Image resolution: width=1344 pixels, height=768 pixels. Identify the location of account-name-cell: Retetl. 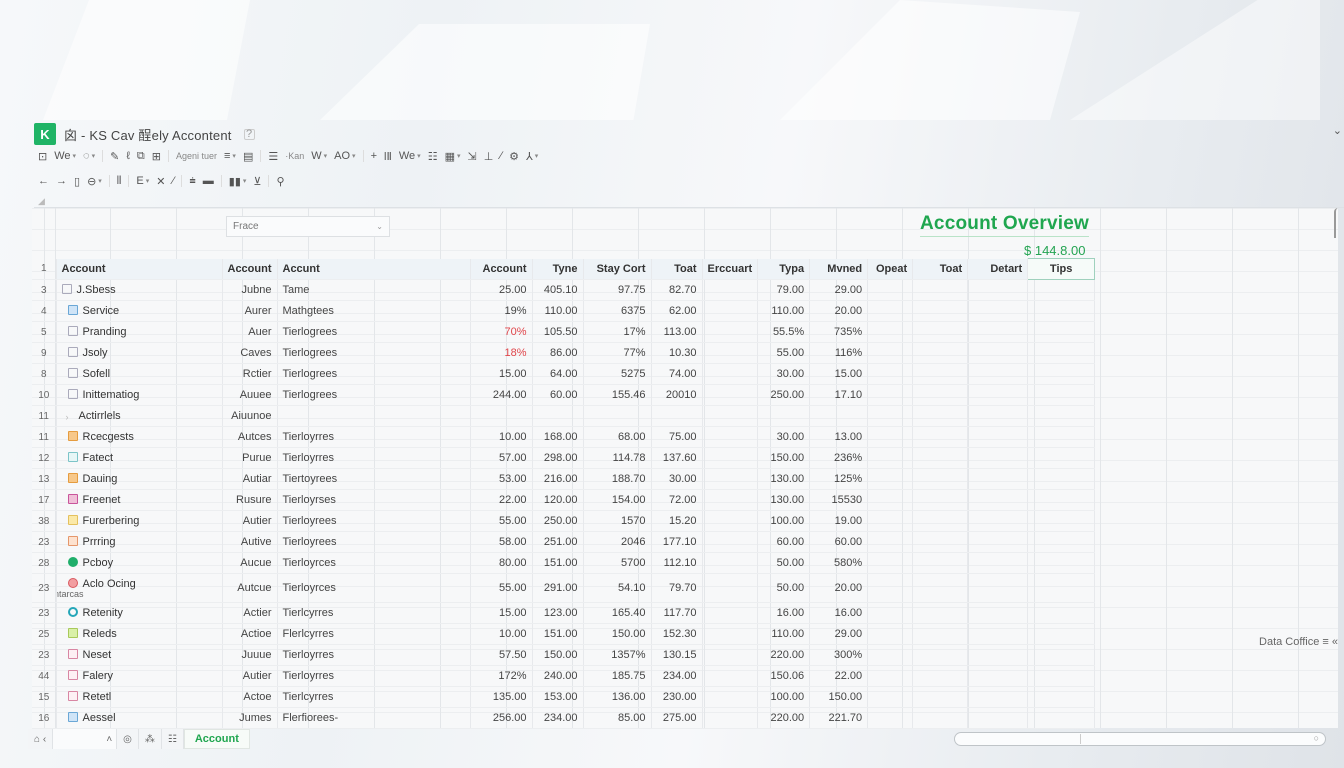
(139, 697).